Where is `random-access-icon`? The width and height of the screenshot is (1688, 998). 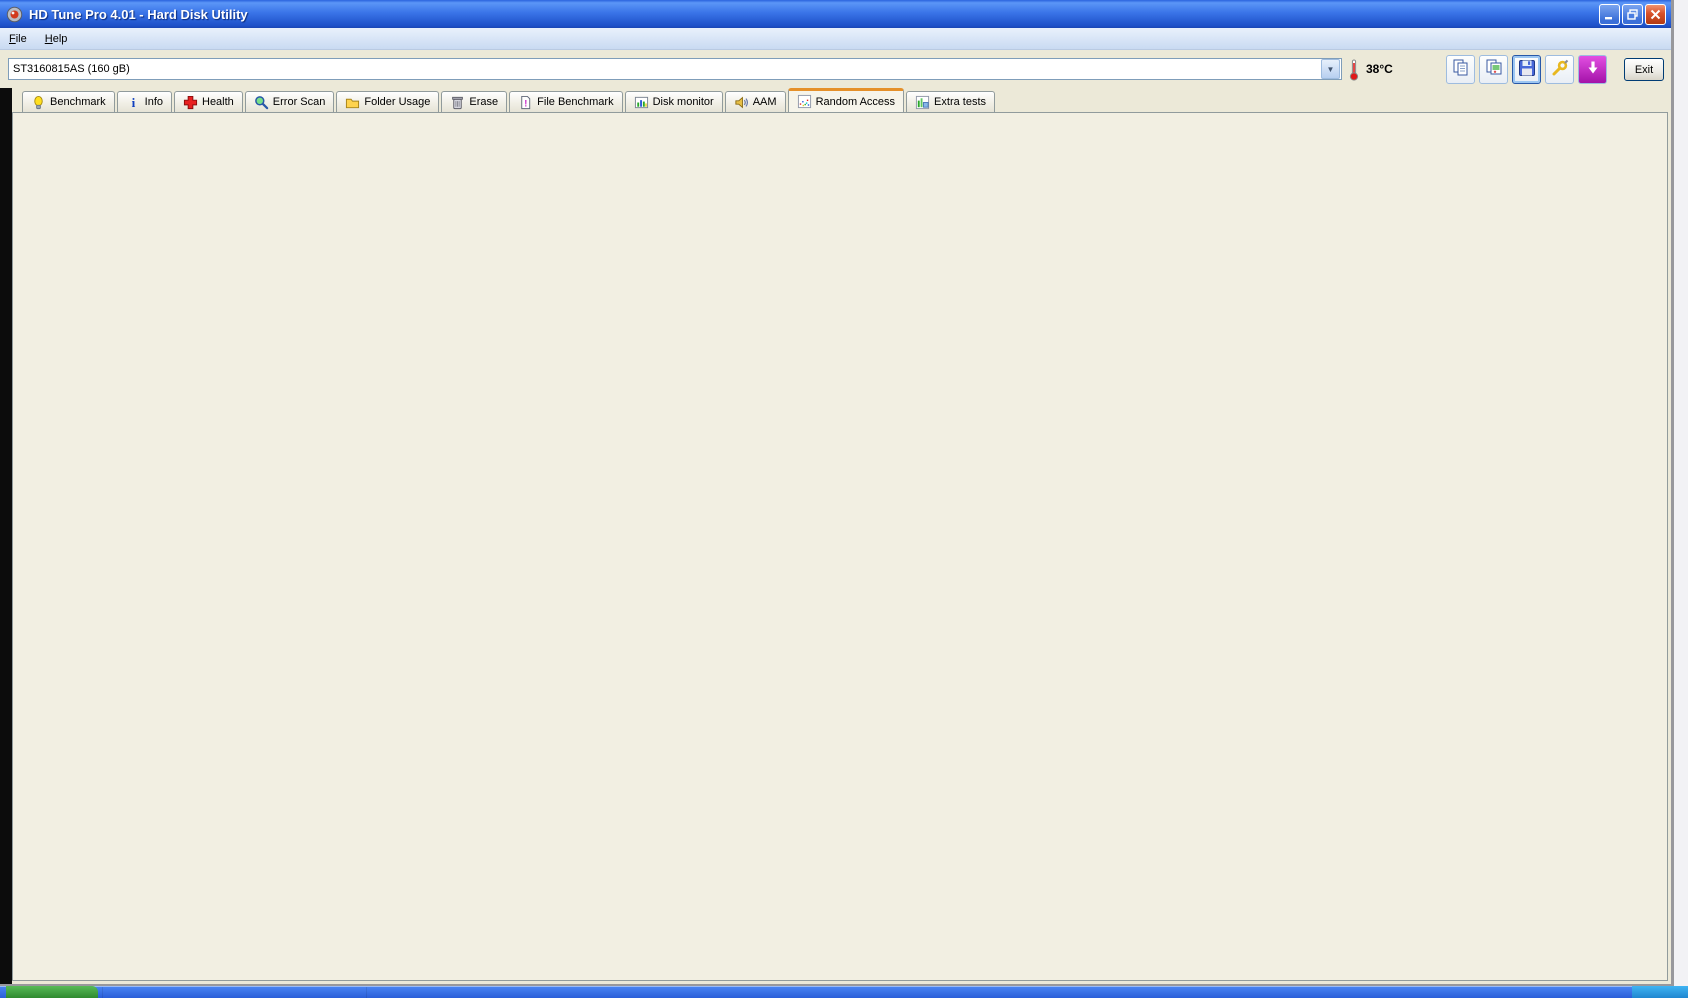 random-access-icon is located at coordinates (804, 101).